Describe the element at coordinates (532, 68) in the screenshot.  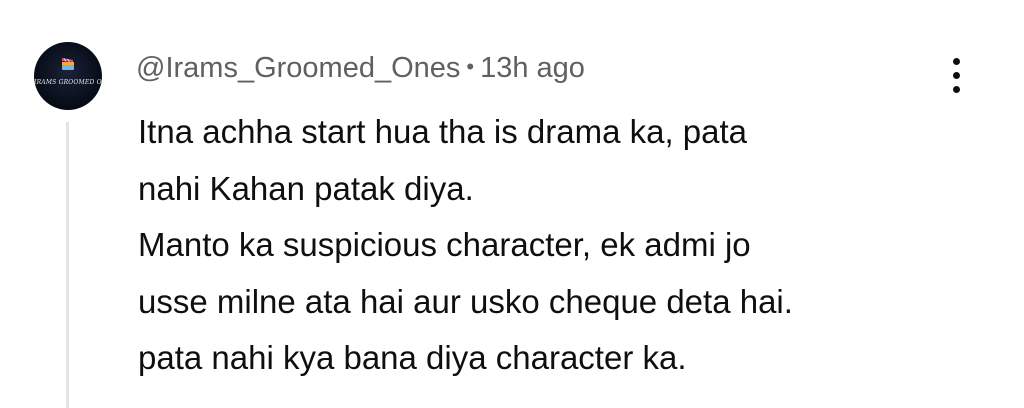
I see `timestamp: 13h ago` at that location.